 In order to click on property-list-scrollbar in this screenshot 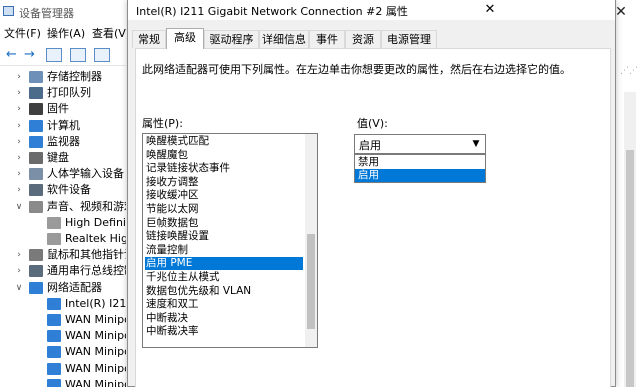, I will do `click(311, 240)`.